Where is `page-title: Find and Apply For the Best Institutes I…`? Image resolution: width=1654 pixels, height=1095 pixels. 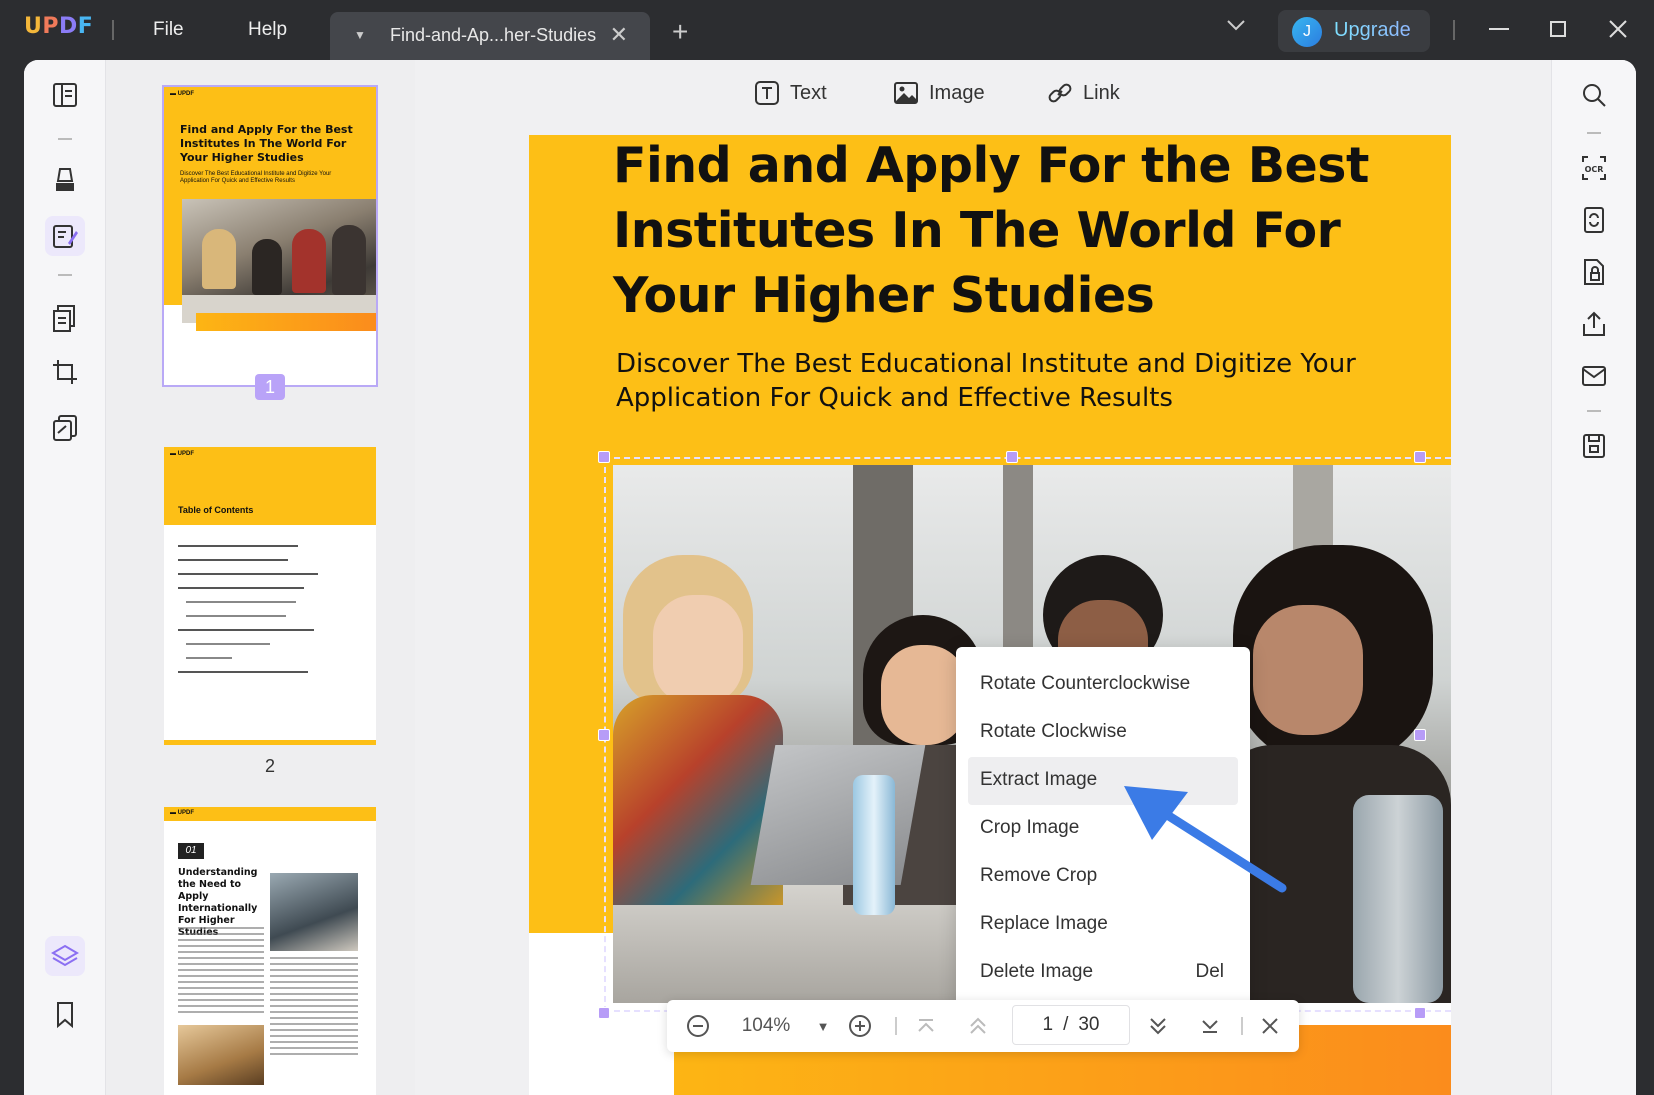
page-title: Find and Apply For the Best Institutes I… is located at coordinates (993, 231).